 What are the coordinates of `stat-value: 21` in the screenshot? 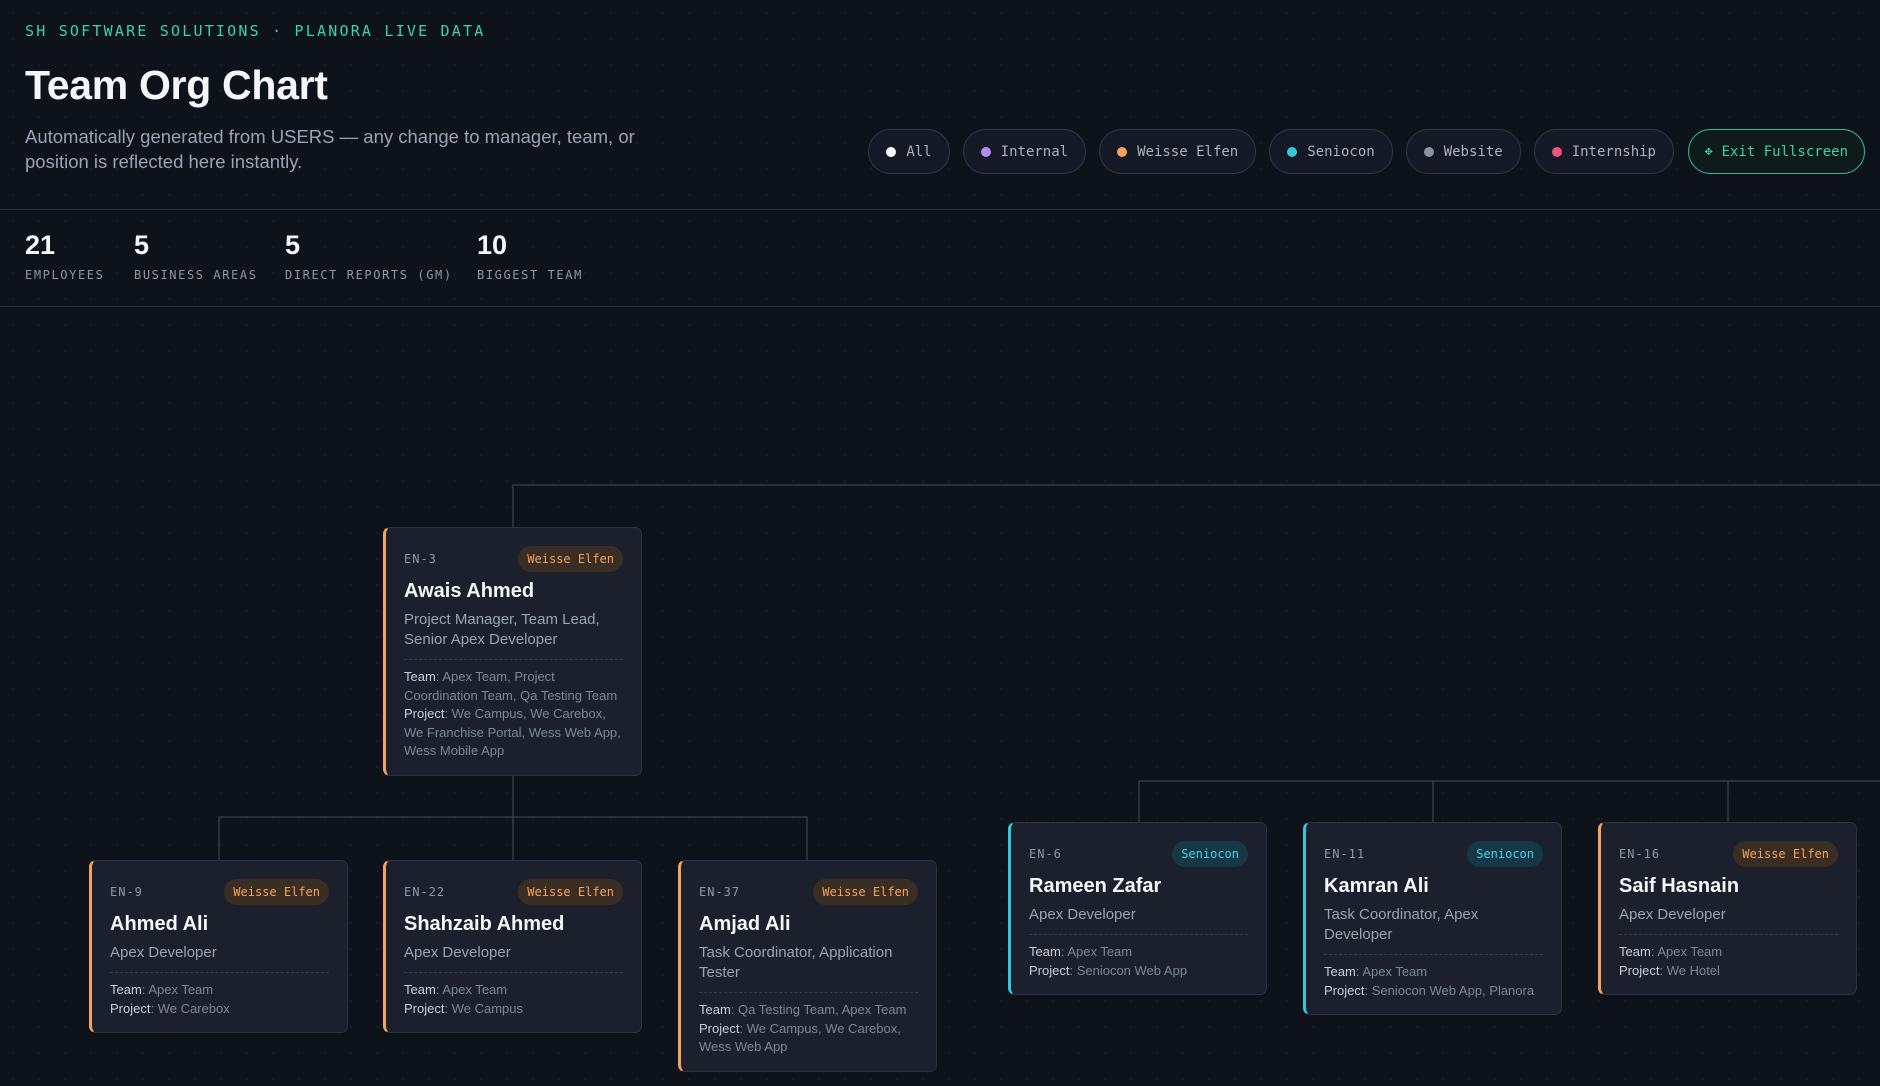 It's located at (40, 245).